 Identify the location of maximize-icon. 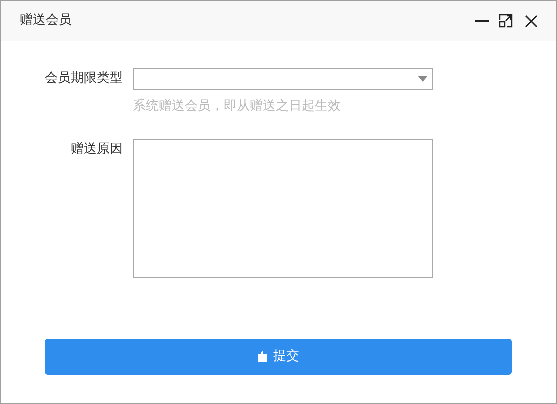
(506, 21).